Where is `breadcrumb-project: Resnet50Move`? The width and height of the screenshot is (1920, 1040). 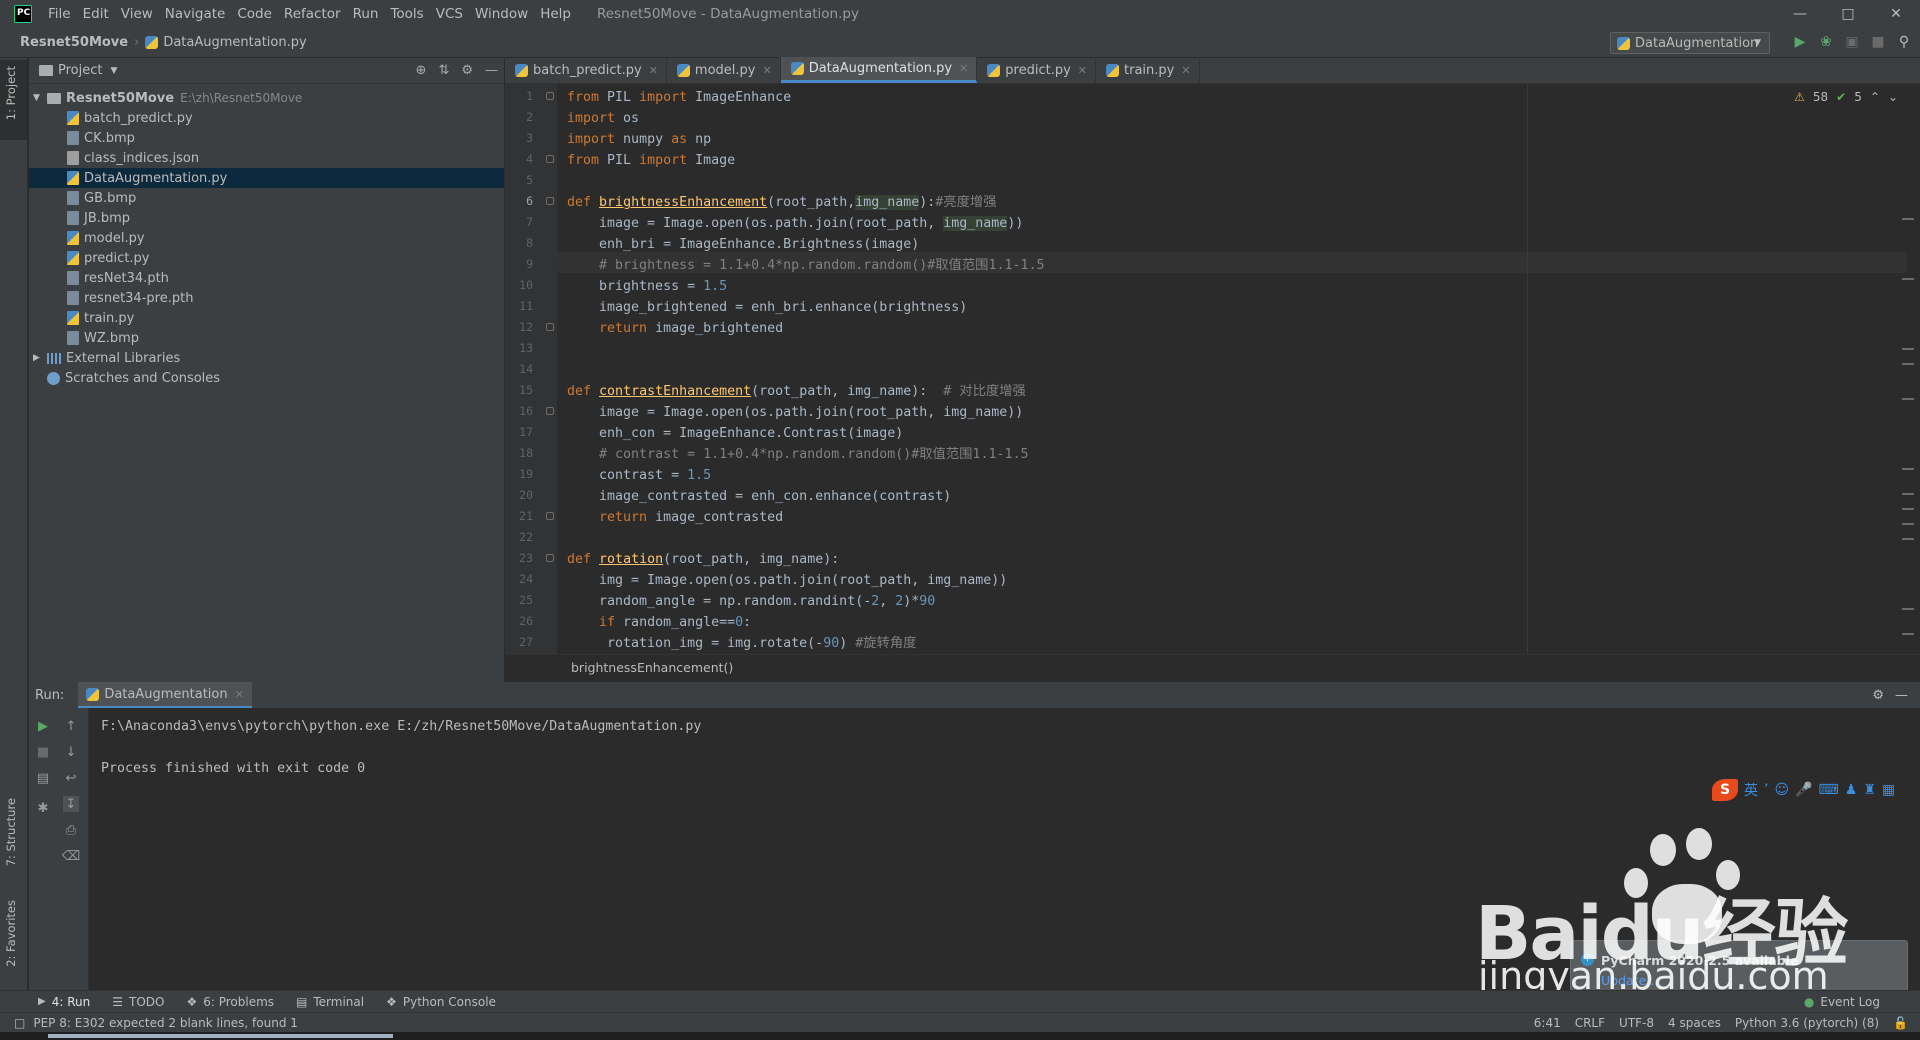 breadcrumb-project: Resnet50Move is located at coordinates (74, 42).